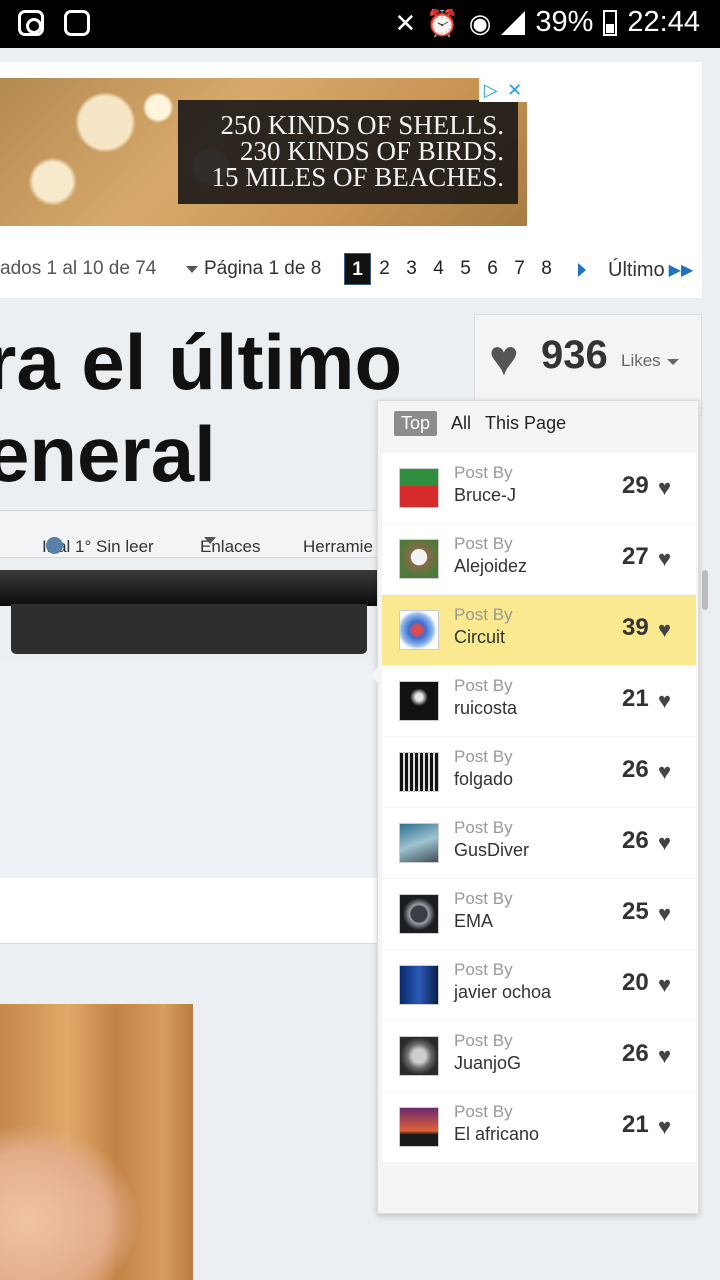 This screenshot has height=1280, width=720. Describe the element at coordinates (503, 90) in the screenshot. I see `adchoices-icon: ▷ ✕` at that location.